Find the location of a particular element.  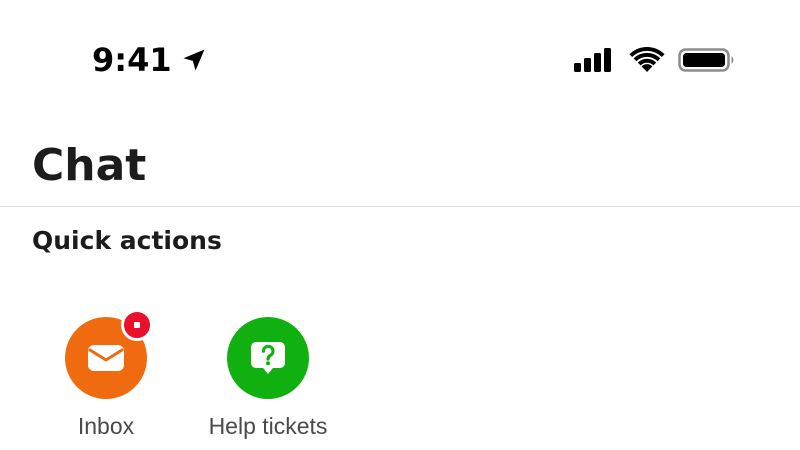

notification-badge is located at coordinates (137, 325).